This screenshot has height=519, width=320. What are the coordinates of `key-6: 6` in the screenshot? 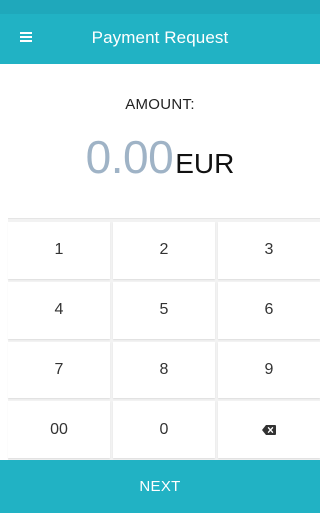 It's located at (269, 310).